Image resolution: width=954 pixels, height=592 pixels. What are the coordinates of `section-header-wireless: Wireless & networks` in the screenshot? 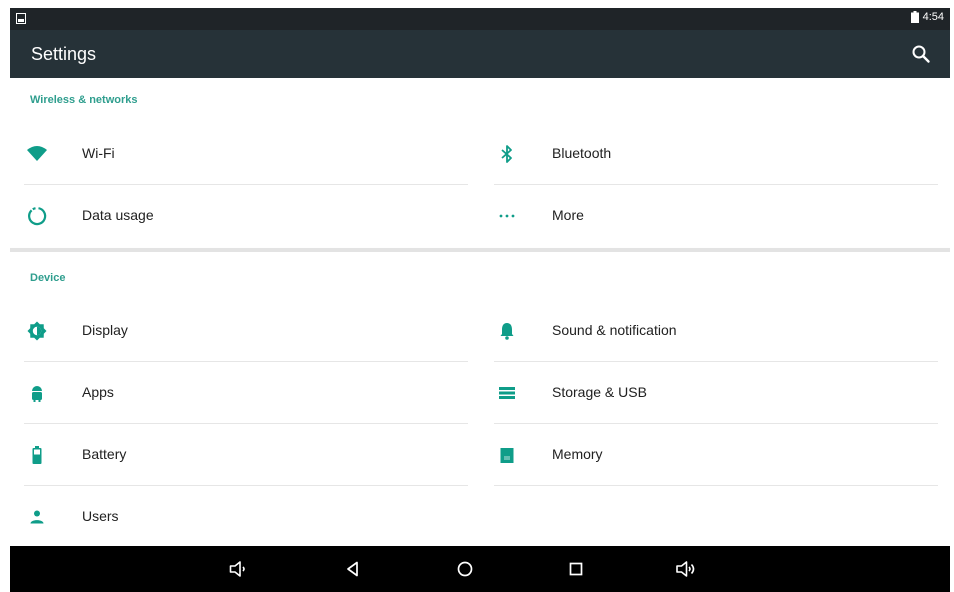 It's located at (84, 100).